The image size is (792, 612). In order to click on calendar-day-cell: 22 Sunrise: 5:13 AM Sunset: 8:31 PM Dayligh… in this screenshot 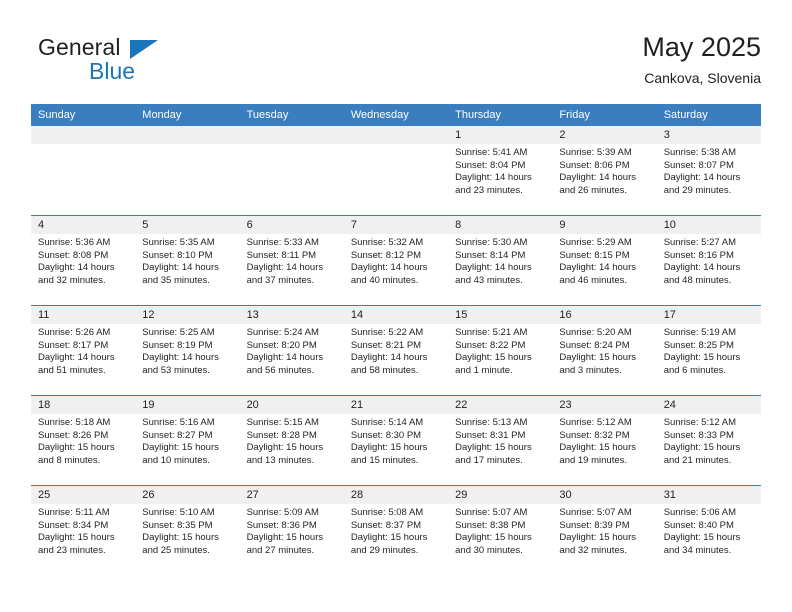, I will do `click(500, 440)`.